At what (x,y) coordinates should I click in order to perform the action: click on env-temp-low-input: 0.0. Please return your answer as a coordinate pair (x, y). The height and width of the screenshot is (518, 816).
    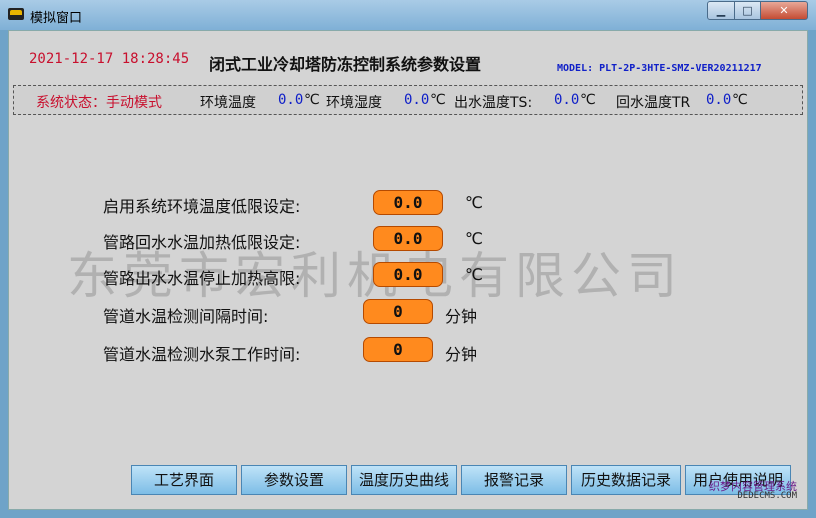
    Looking at the image, I should click on (408, 202).